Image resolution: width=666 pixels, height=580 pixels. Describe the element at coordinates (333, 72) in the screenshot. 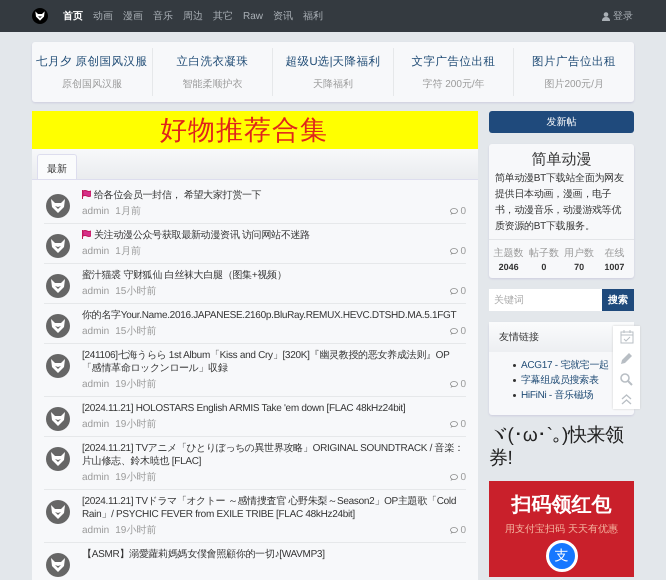

I see `ad-card: 超级U选|天降福利 天降福利` at that location.